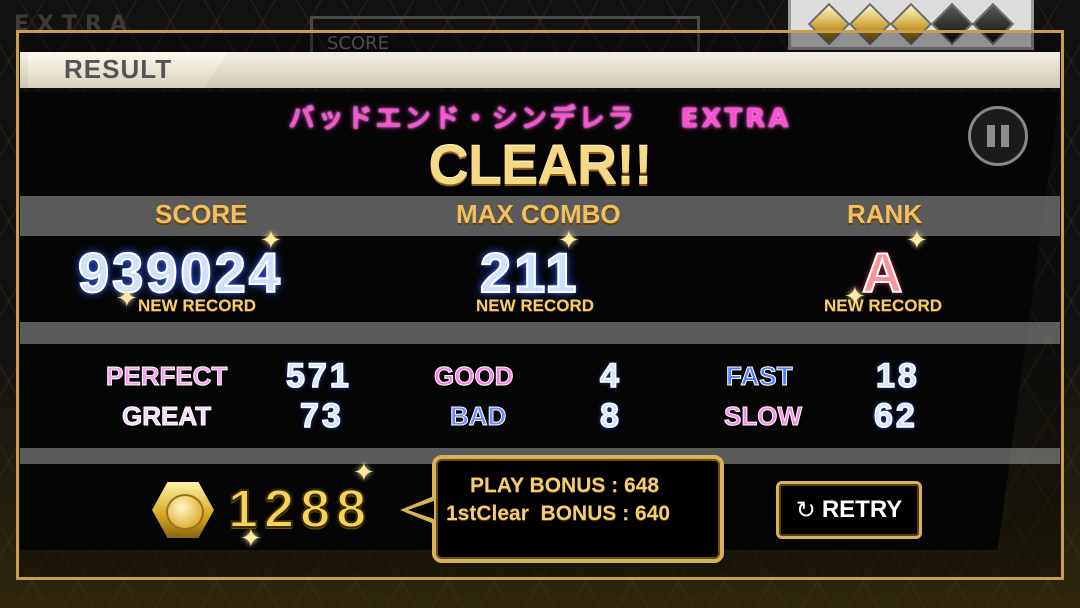  Describe the element at coordinates (166, 416) in the screenshot. I see `great-label: GREAT` at that location.